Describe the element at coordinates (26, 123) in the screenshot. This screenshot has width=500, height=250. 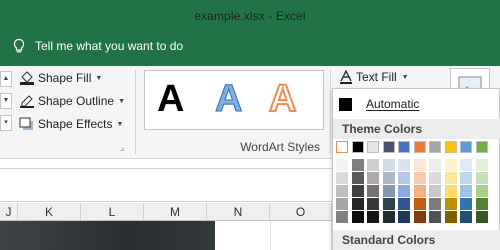
I see `shape-effects-icon` at that location.